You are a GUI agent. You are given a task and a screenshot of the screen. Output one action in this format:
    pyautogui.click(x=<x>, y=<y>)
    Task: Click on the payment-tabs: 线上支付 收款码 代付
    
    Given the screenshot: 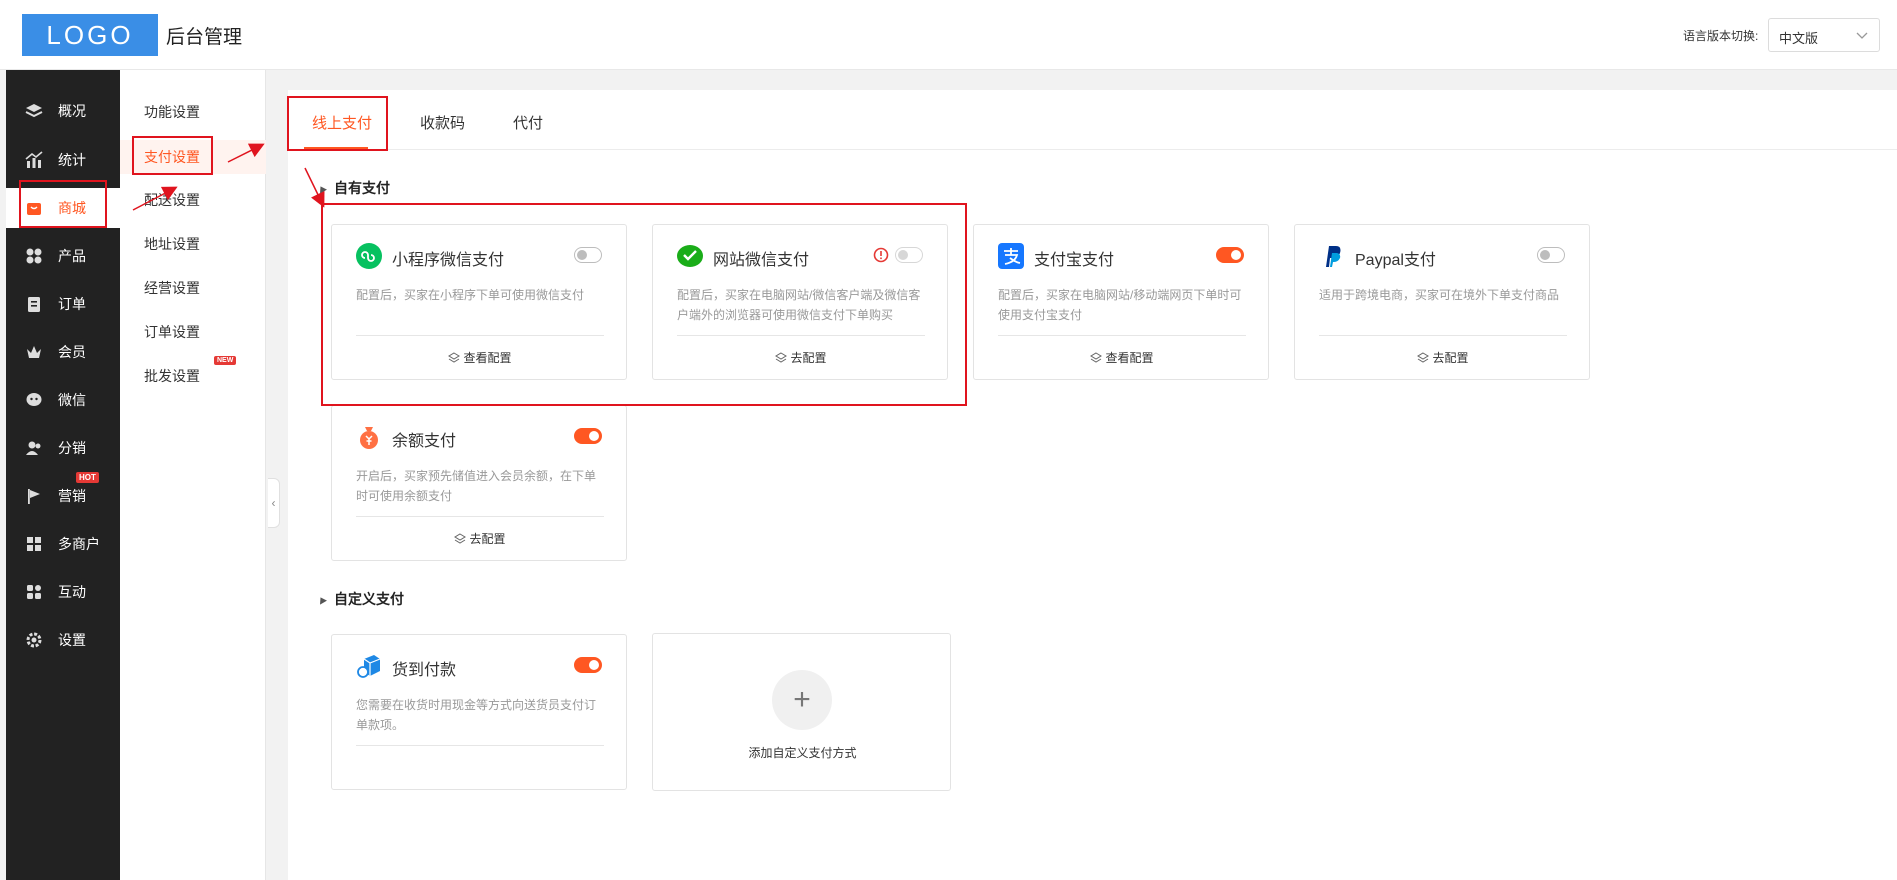 What is the action you would take?
    pyautogui.click(x=1092, y=120)
    